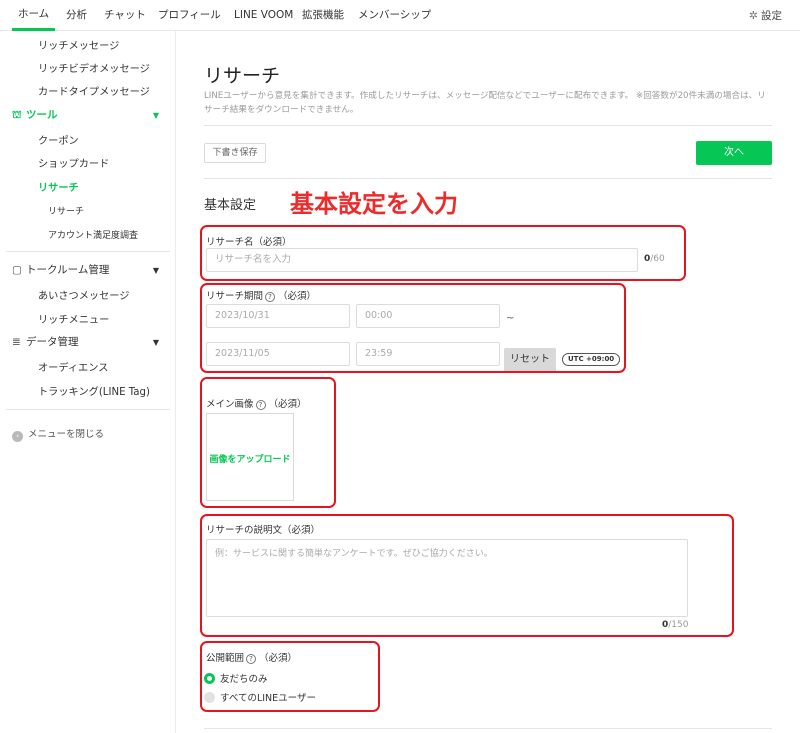  Describe the element at coordinates (443, 253) in the screenshot. I see `annotation-box-name` at that location.